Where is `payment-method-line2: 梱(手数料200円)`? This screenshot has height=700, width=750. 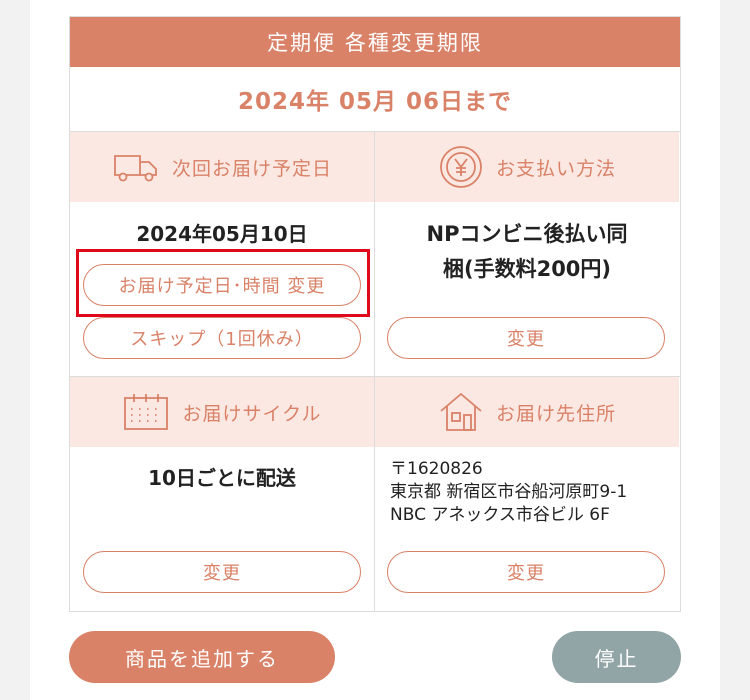
payment-method-line2: 梱(手数料200円) is located at coordinates (527, 269).